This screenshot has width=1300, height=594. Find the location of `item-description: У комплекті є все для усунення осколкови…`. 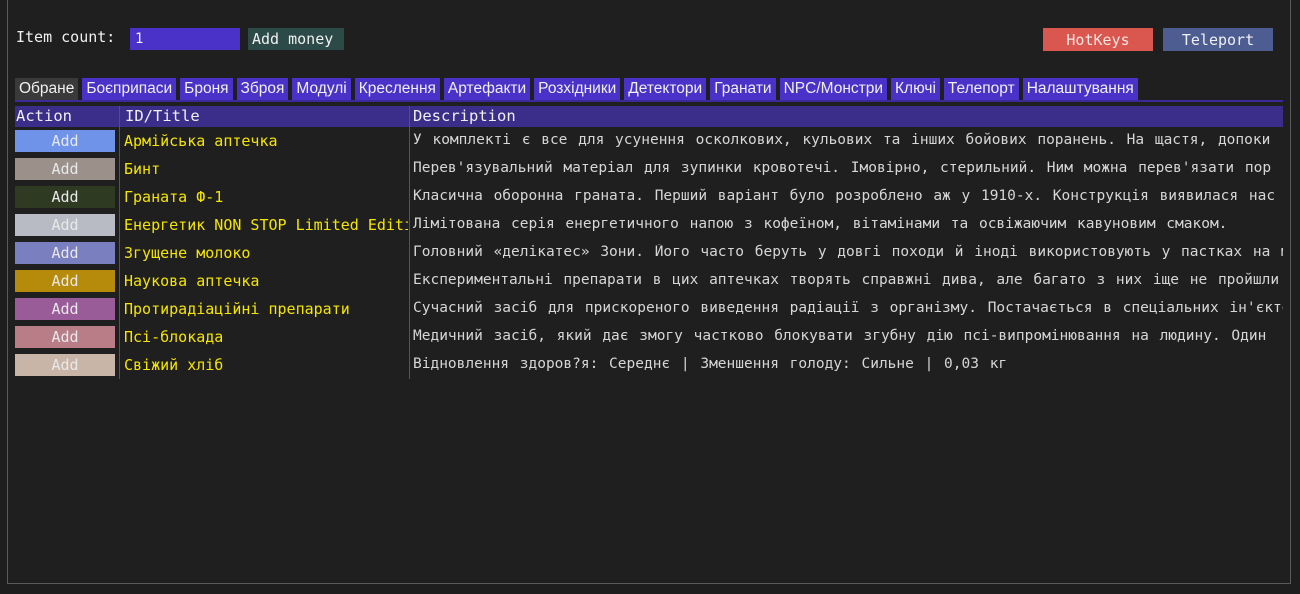

item-description: У комплекті є все для усунення осколкови… is located at coordinates (842, 140).